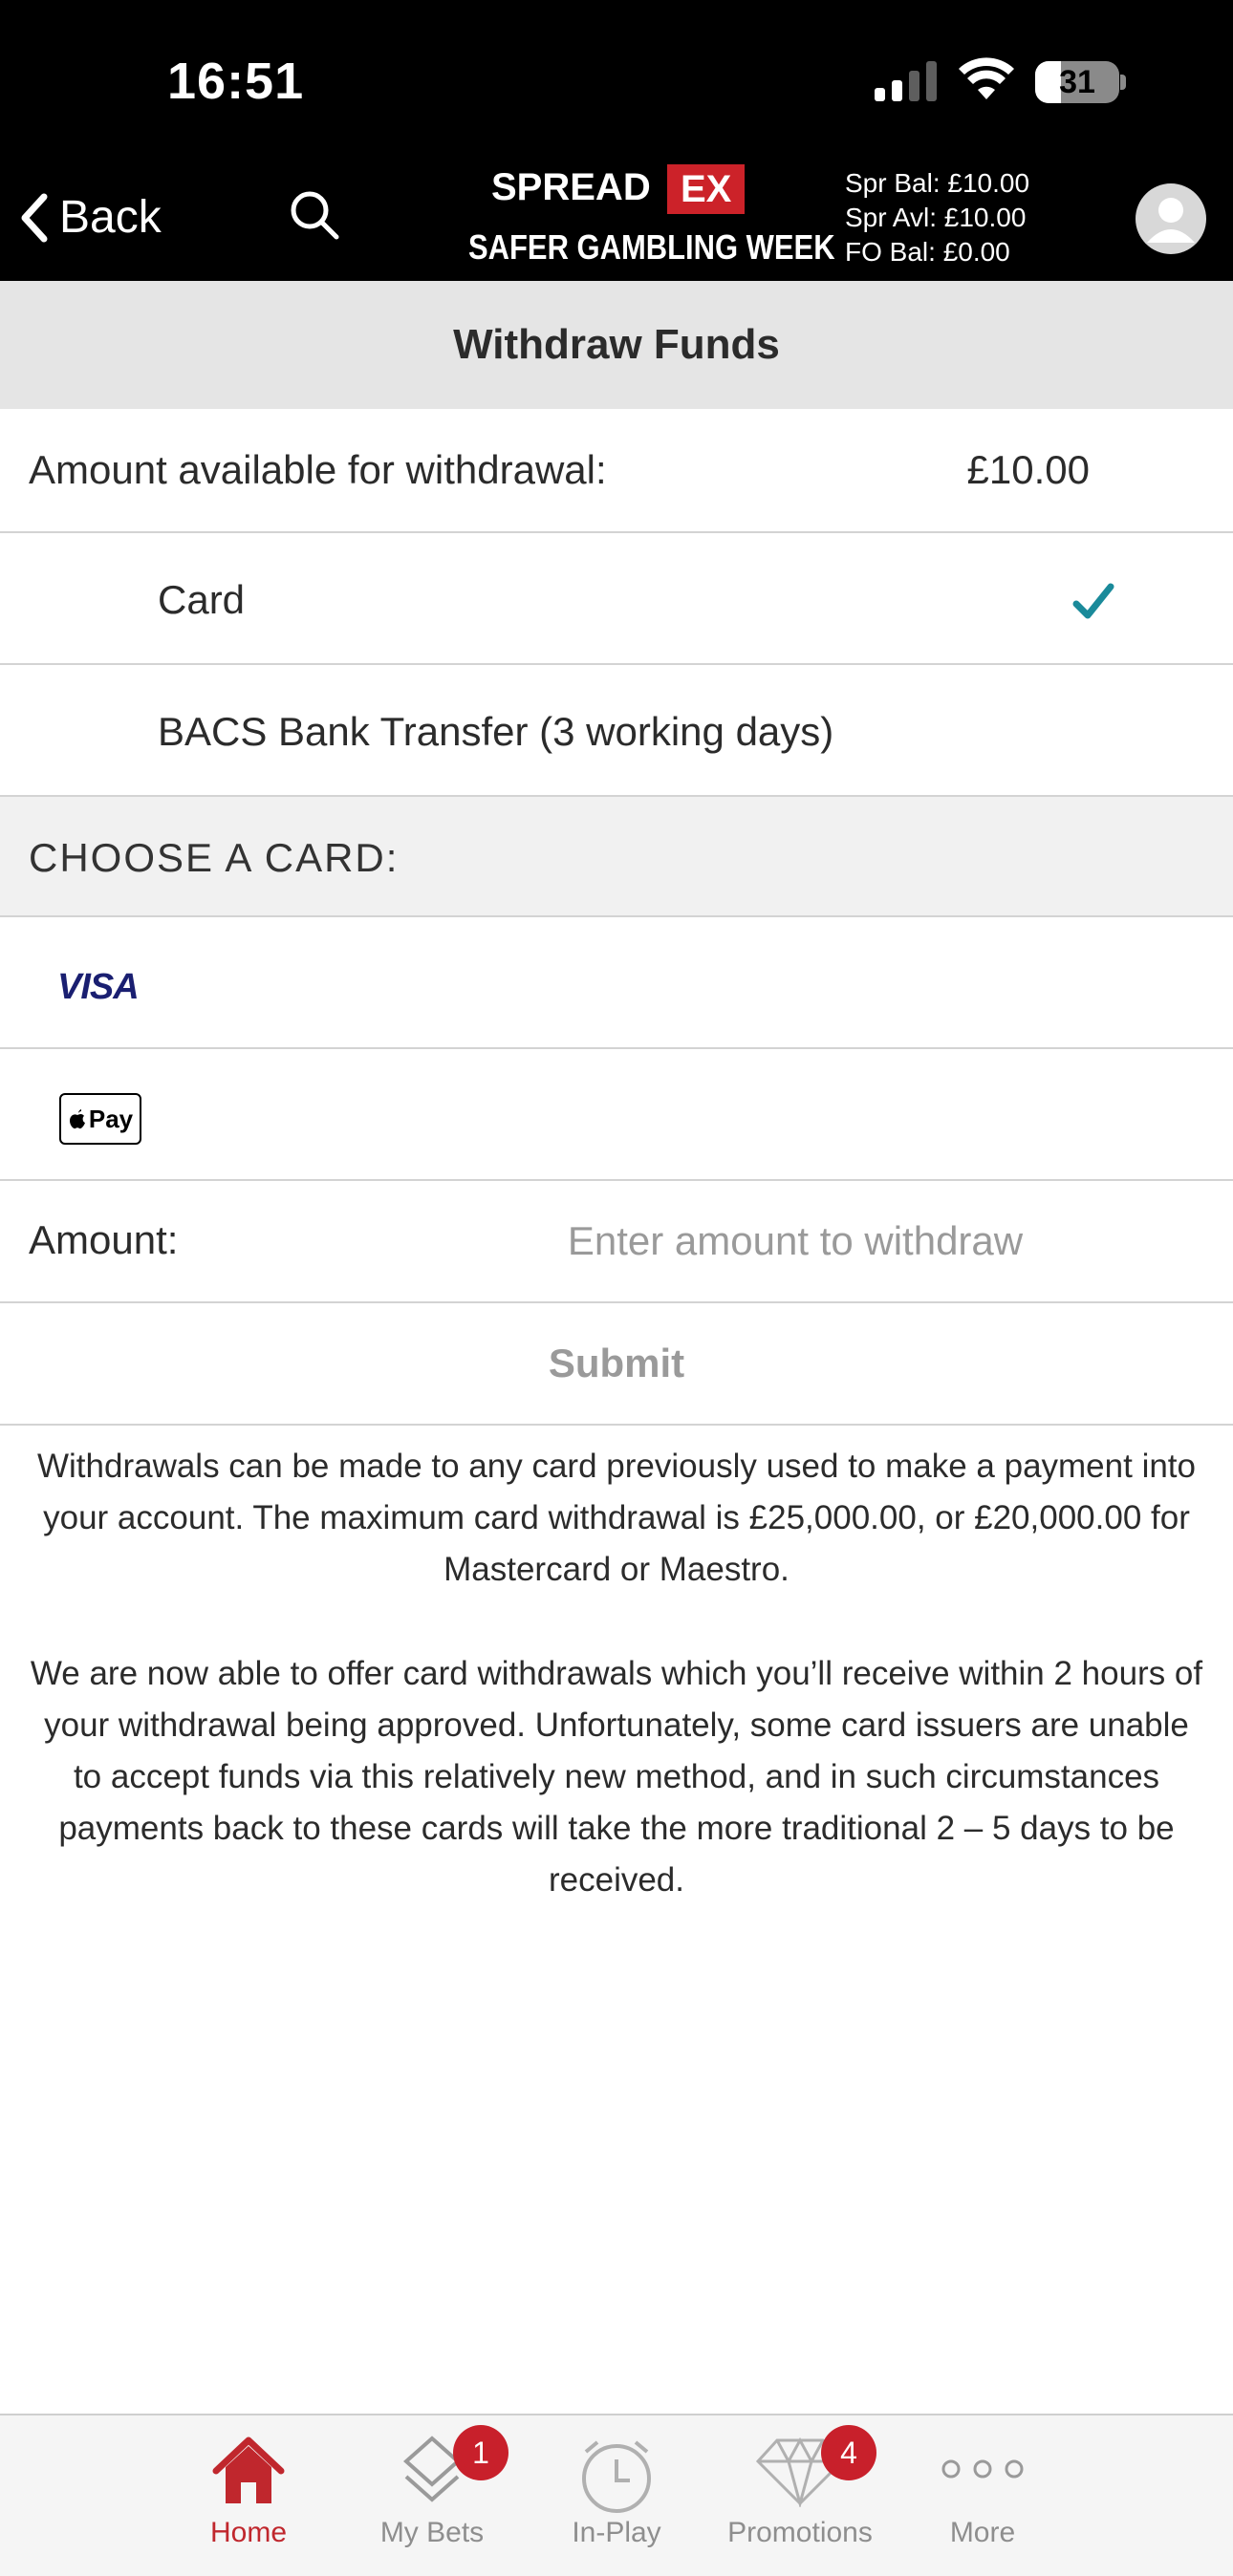 This screenshot has width=1233, height=2576. Describe the element at coordinates (236, 81) in the screenshot. I see `status-time: 16:51` at that location.